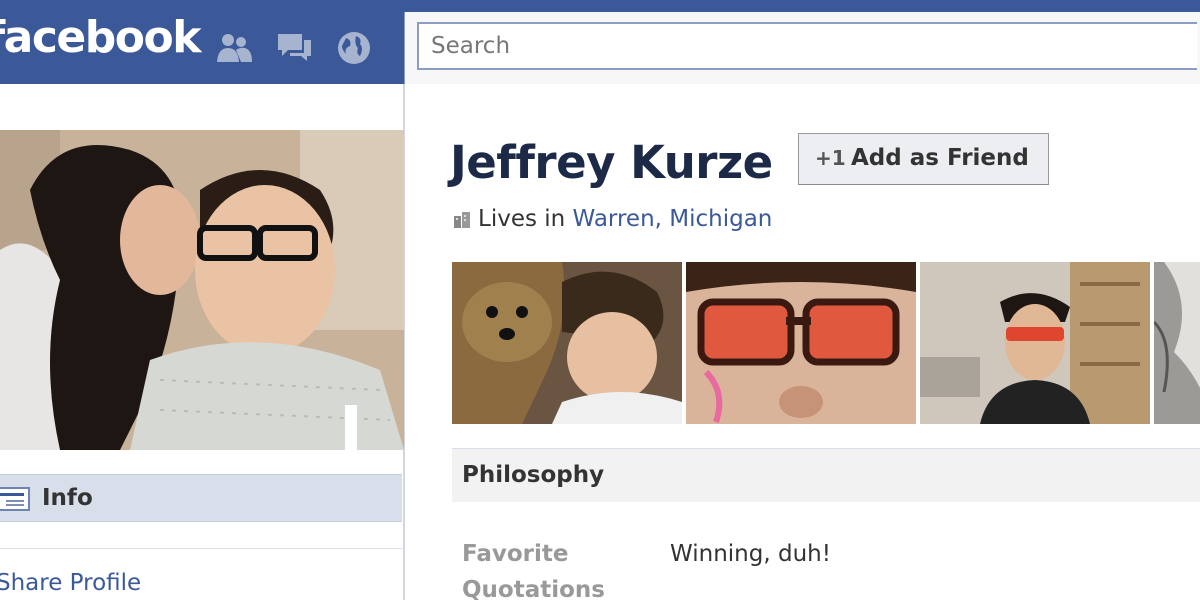  Describe the element at coordinates (100, 37) in the screenshot. I see `facebook-logo: facebook` at that location.